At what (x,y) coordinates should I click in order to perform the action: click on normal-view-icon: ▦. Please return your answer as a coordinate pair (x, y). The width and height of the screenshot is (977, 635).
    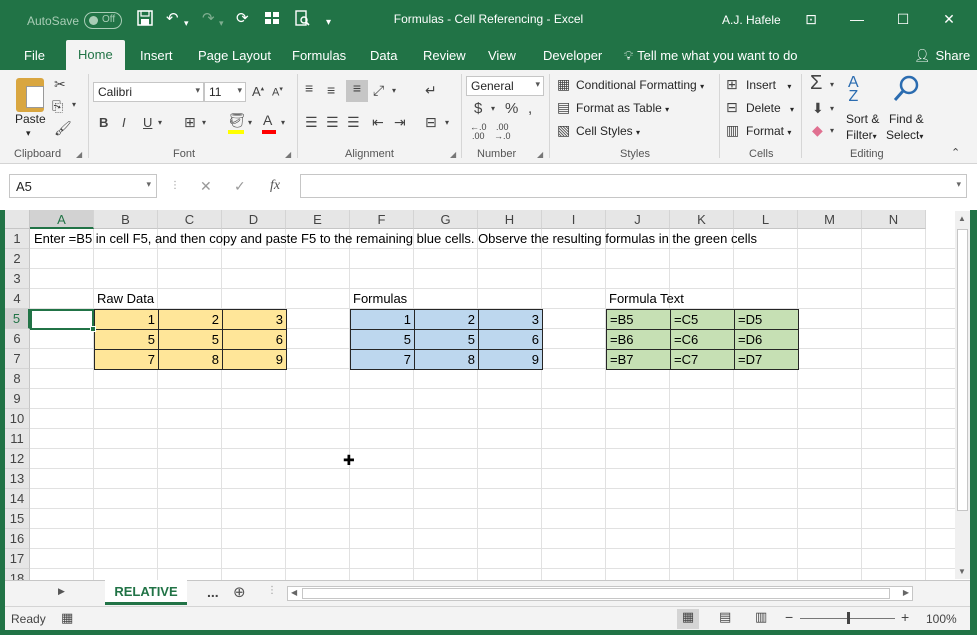
    Looking at the image, I should click on (688, 619).